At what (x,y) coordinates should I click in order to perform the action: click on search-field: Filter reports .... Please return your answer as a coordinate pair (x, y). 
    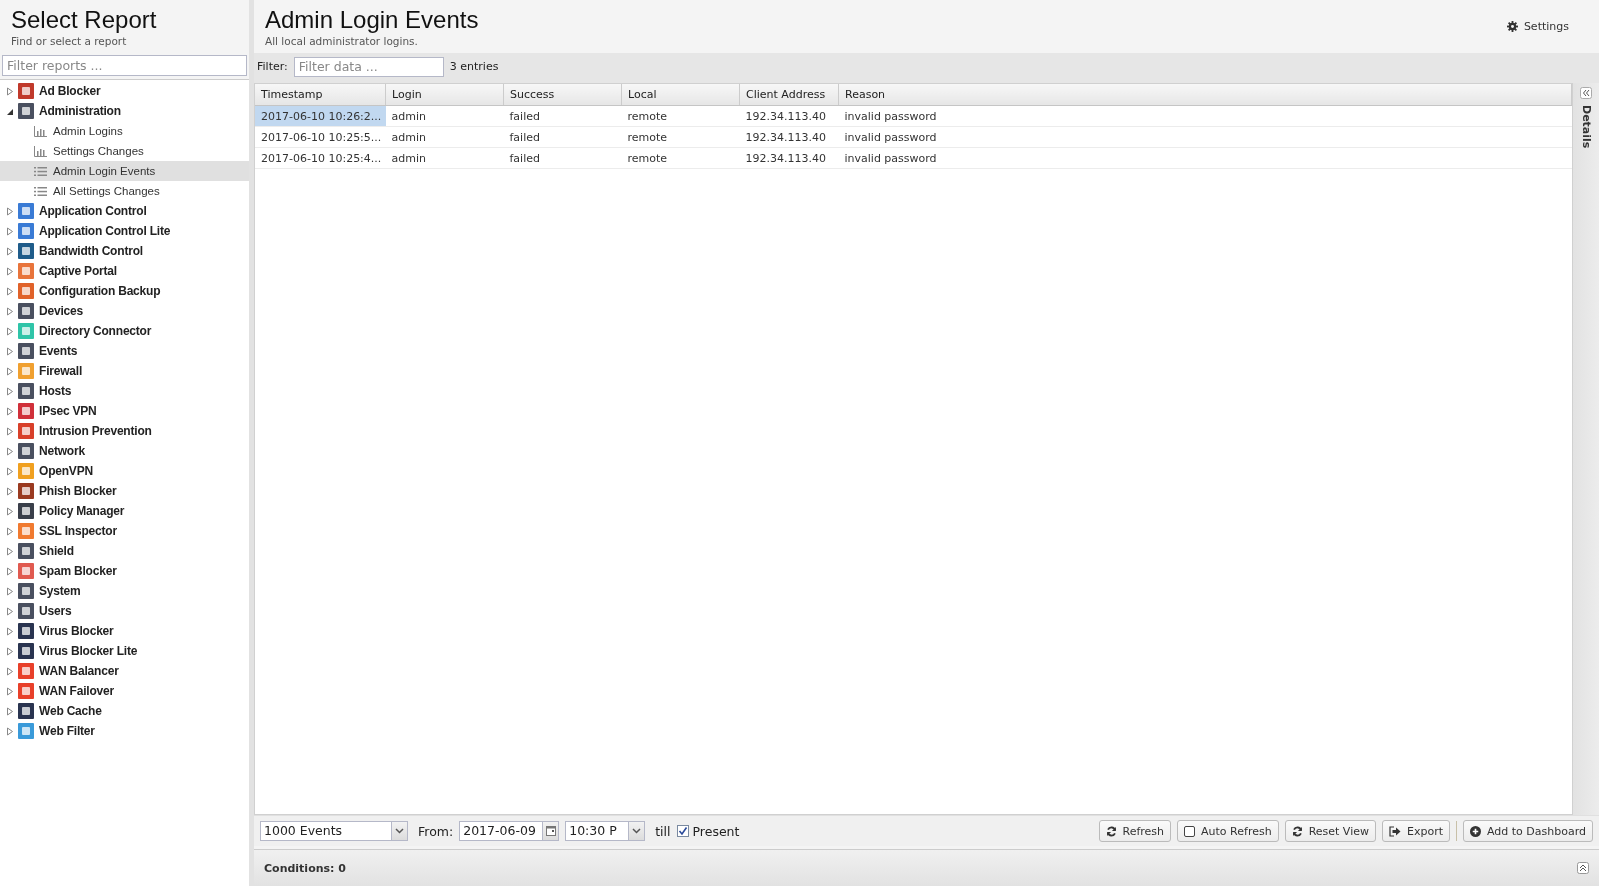
    Looking at the image, I should click on (124, 65).